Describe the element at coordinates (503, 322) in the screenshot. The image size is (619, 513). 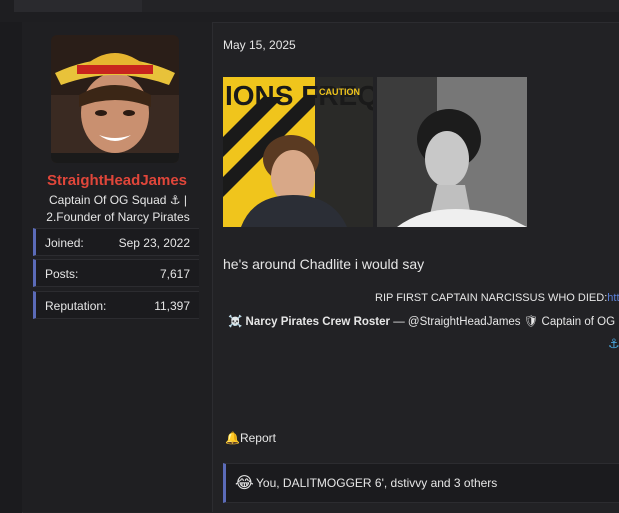
I see `roster-text: — @StraightHeadJames 🛡 Captain of OG` at that location.